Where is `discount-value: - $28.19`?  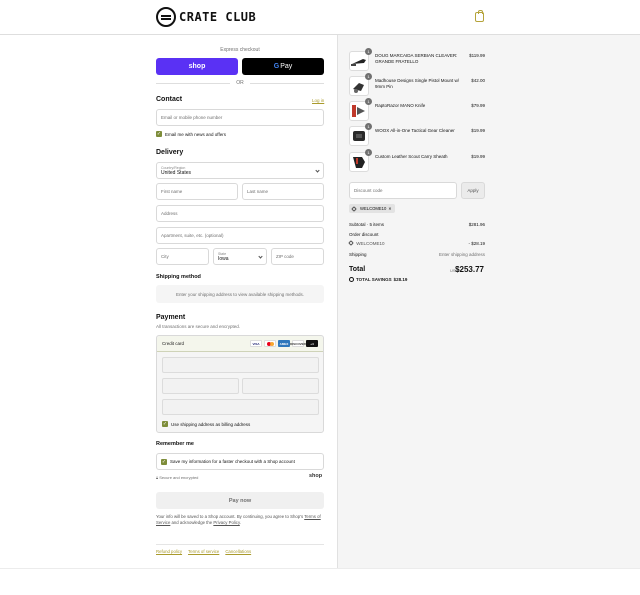
discount-value: - $28.19 is located at coordinates (476, 243).